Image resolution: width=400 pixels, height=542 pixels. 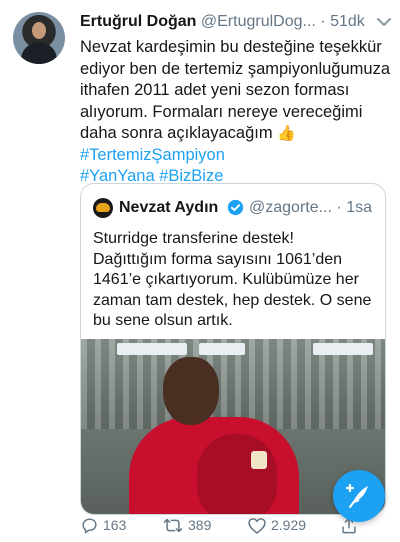 I want to click on retweet-icon, so click(x=173, y=525).